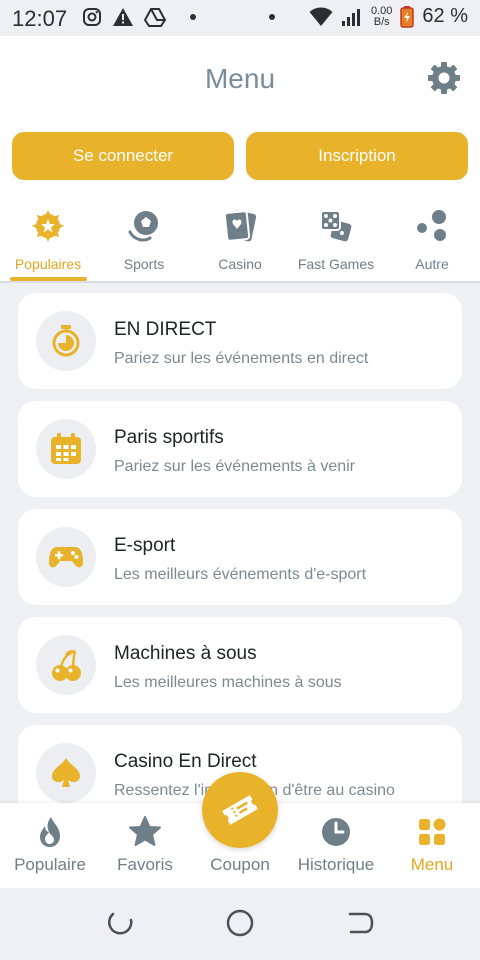 This screenshot has width=480, height=960. What do you see at coordinates (144, 244) in the screenshot?
I see `tab-sports: Sports` at bounding box center [144, 244].